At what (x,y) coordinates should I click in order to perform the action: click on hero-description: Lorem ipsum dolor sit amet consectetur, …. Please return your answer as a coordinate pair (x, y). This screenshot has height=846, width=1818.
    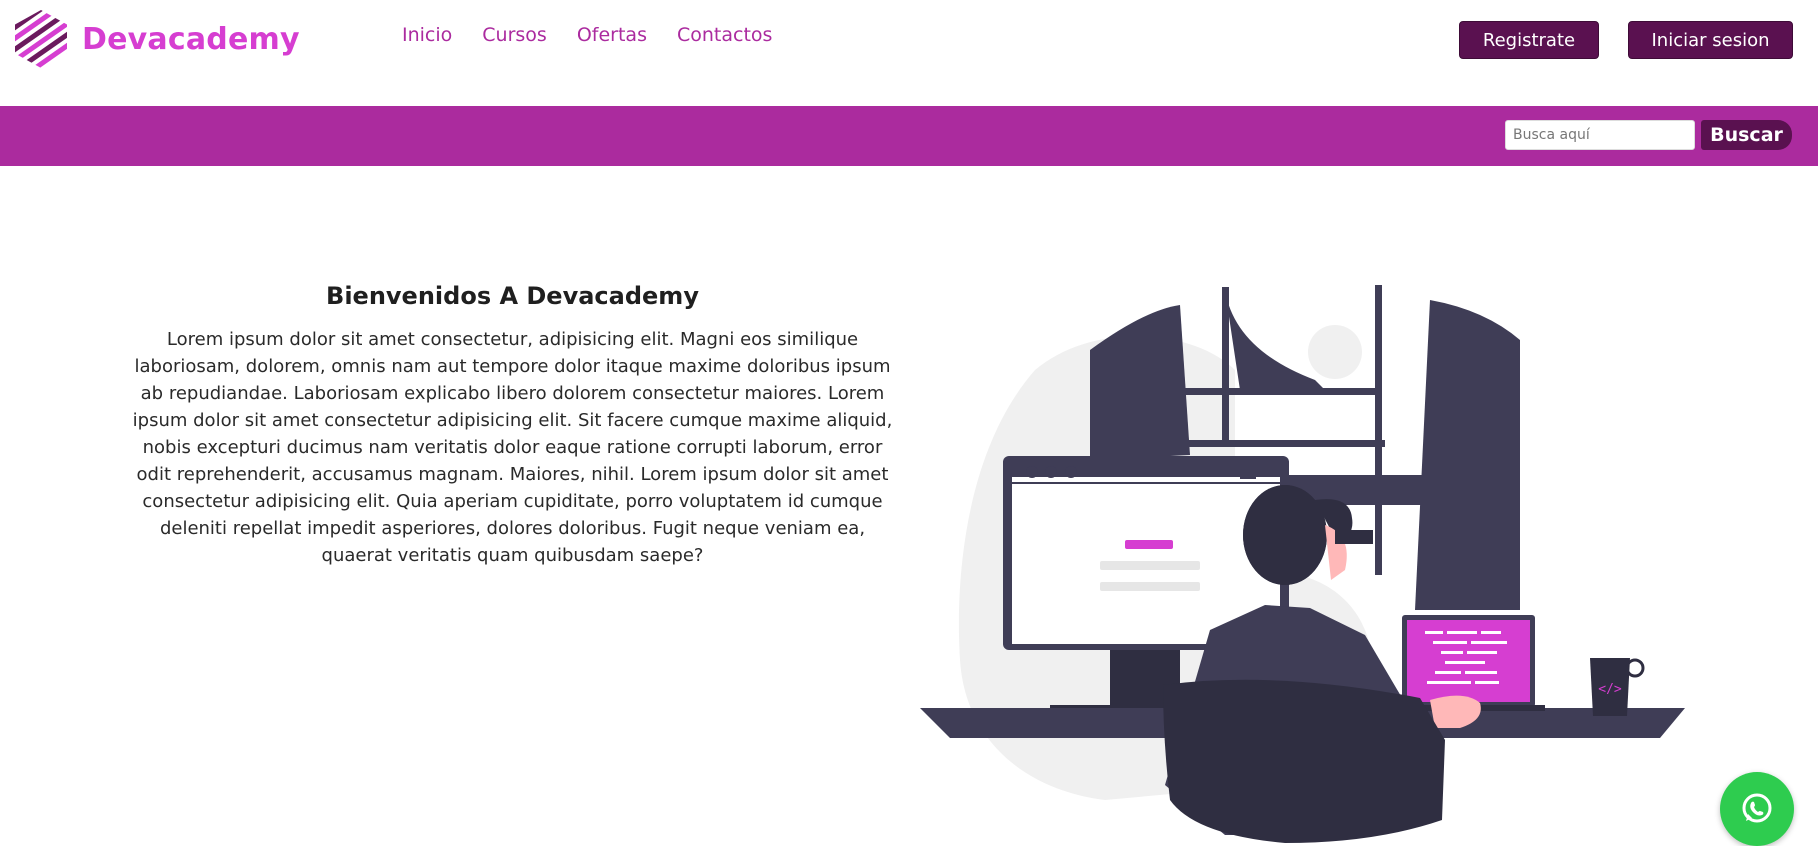
    Looking at the image, I should click on (512, 447).